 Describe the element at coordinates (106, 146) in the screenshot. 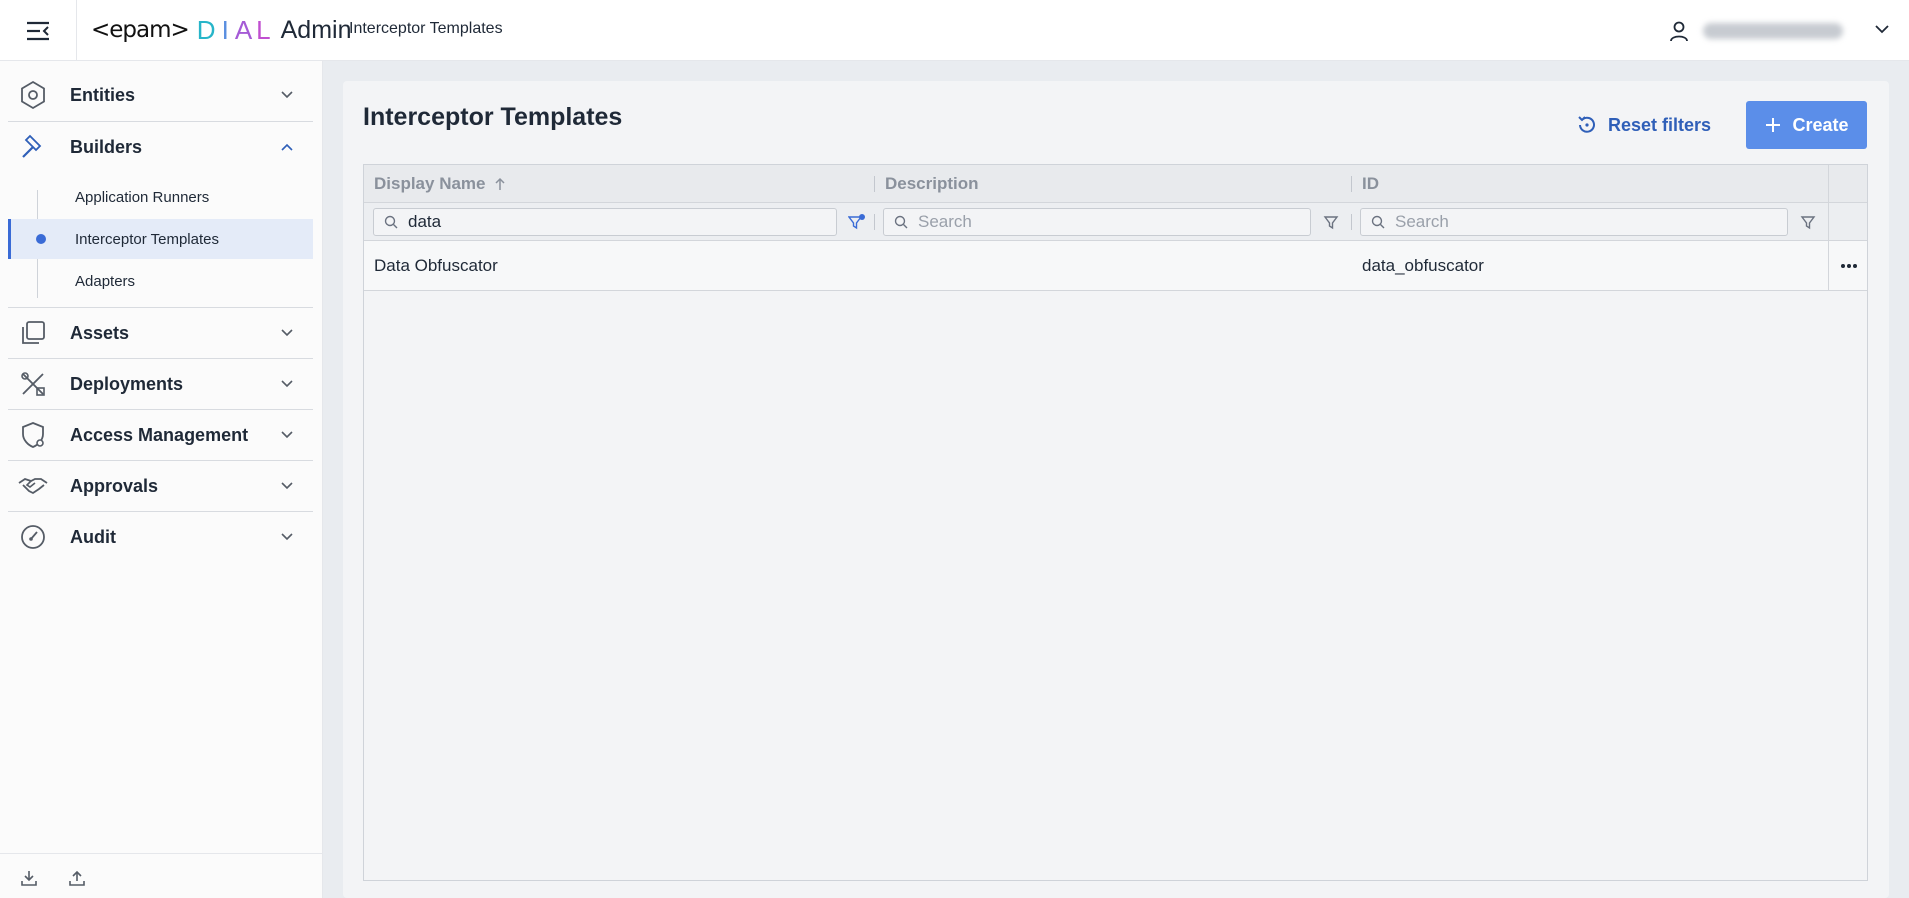

I see `sidebar-group-label: Builders` at that location.